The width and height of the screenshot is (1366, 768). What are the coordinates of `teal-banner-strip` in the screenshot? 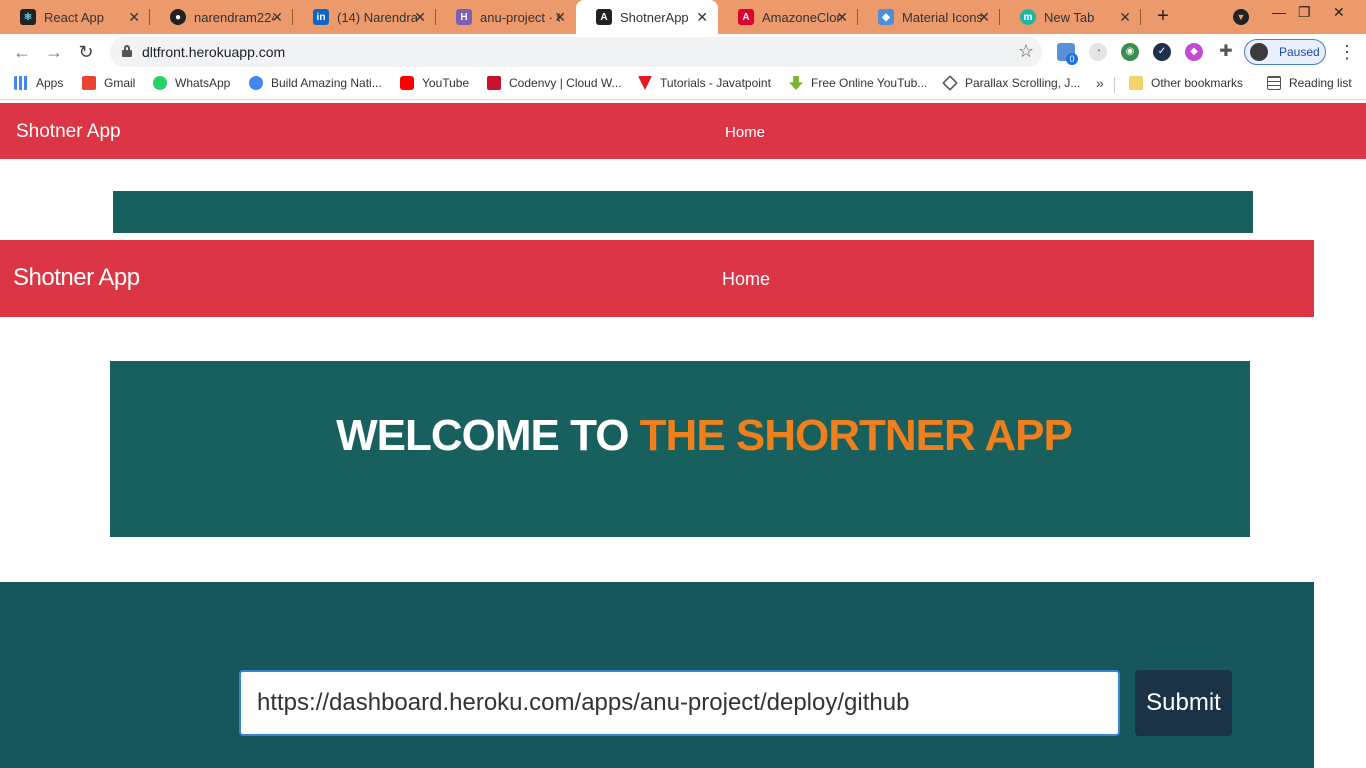 It's located at (683, 212).